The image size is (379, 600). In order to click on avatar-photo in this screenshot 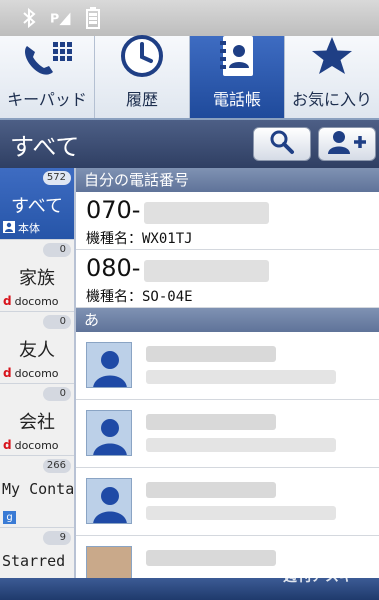, I will do `click(109, 562)`.